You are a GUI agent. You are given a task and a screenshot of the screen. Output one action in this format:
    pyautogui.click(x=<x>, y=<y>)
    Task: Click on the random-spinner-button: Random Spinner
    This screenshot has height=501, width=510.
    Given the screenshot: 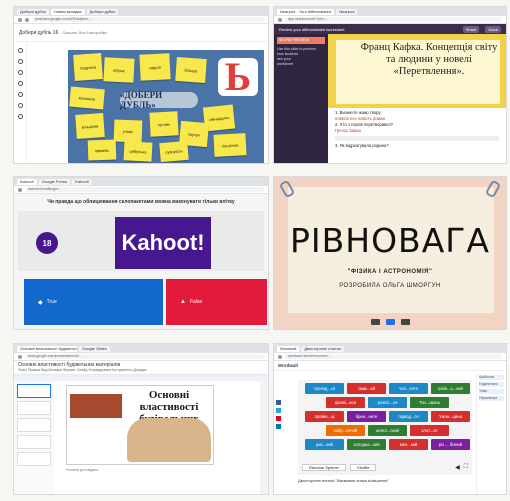 What is the action you would take?
    pyautogui.click(x=324, y=467)
    